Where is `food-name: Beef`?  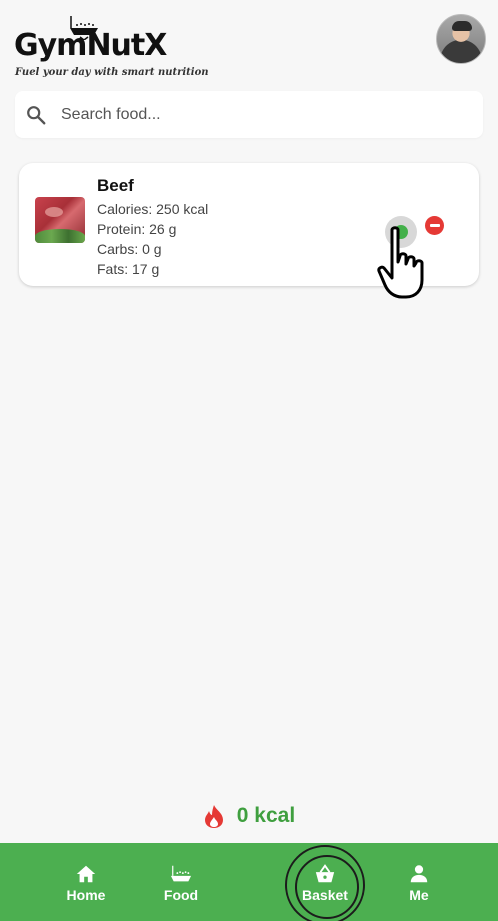 food-name: Beef is located at coordinates (115, 185).